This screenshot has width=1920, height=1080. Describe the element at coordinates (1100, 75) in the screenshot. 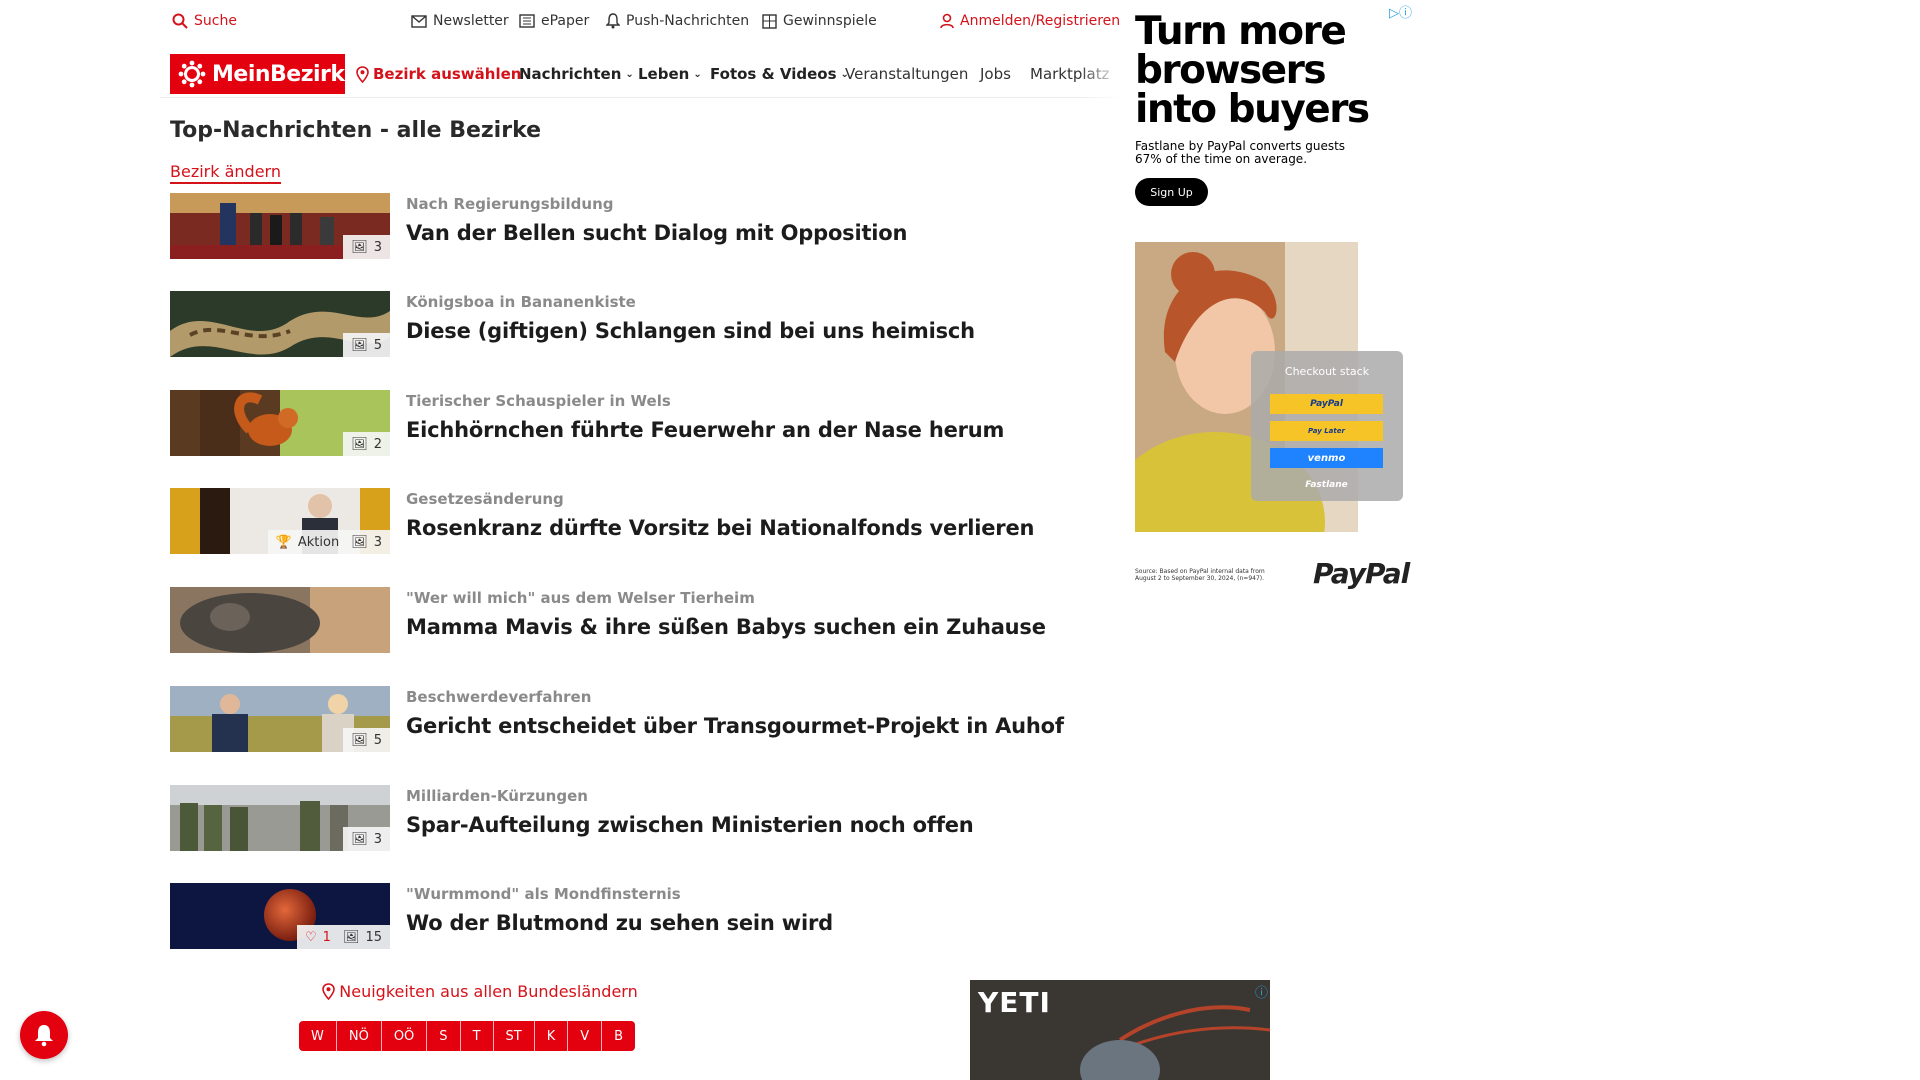

I see `nav-fade` at that location.